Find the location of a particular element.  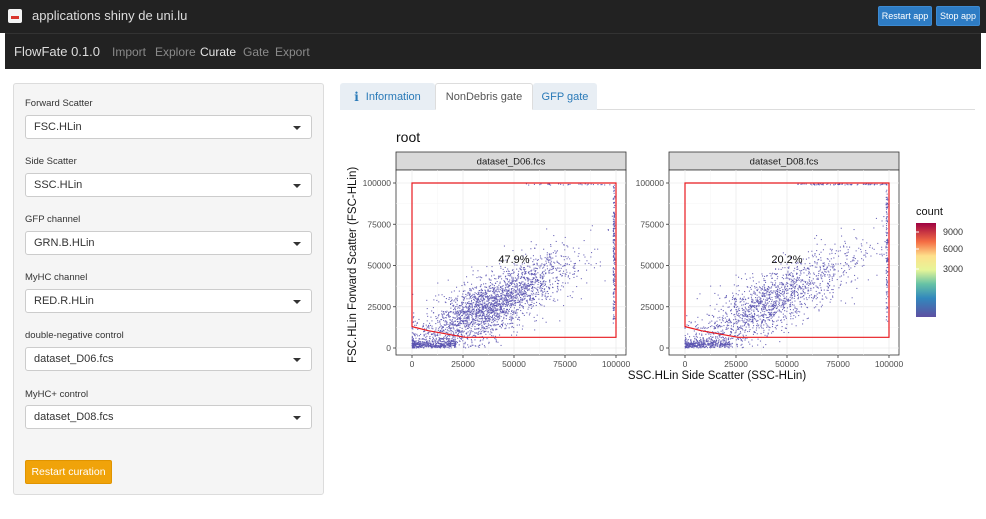

nav-import: Import is located at coordinates (129, 52).